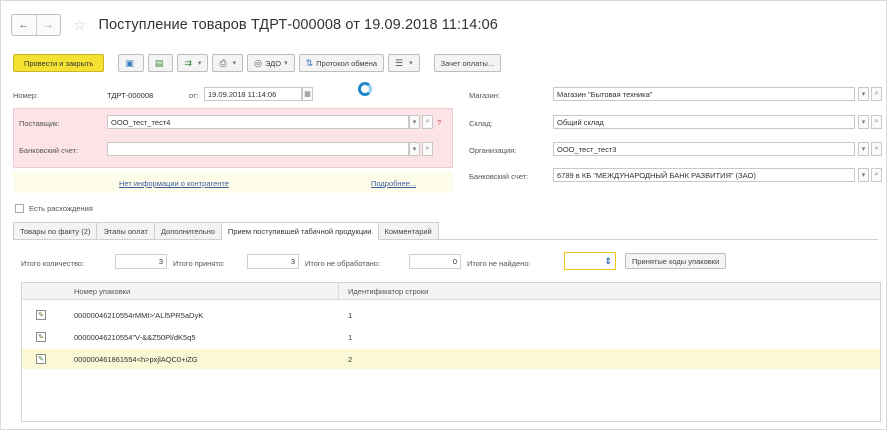 Image resolution: width=887 pixels, height=430 pixels. What do you see at coordinates (59, 63) in the screenshot?
I see `post-and-close-button: Провести и закрыть` at bounding box center [59, 63].